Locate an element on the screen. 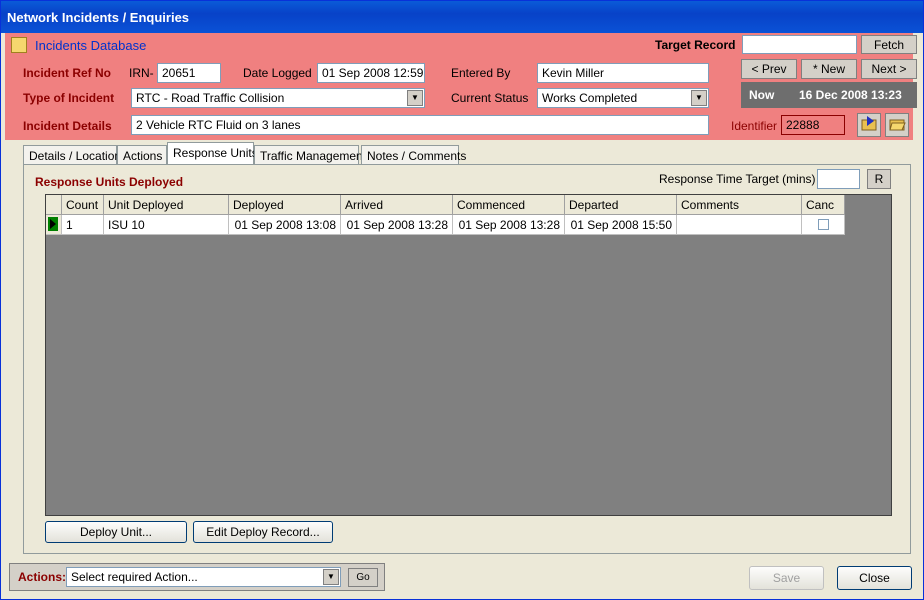  row-selector-header is located at coordinates (54, 205).